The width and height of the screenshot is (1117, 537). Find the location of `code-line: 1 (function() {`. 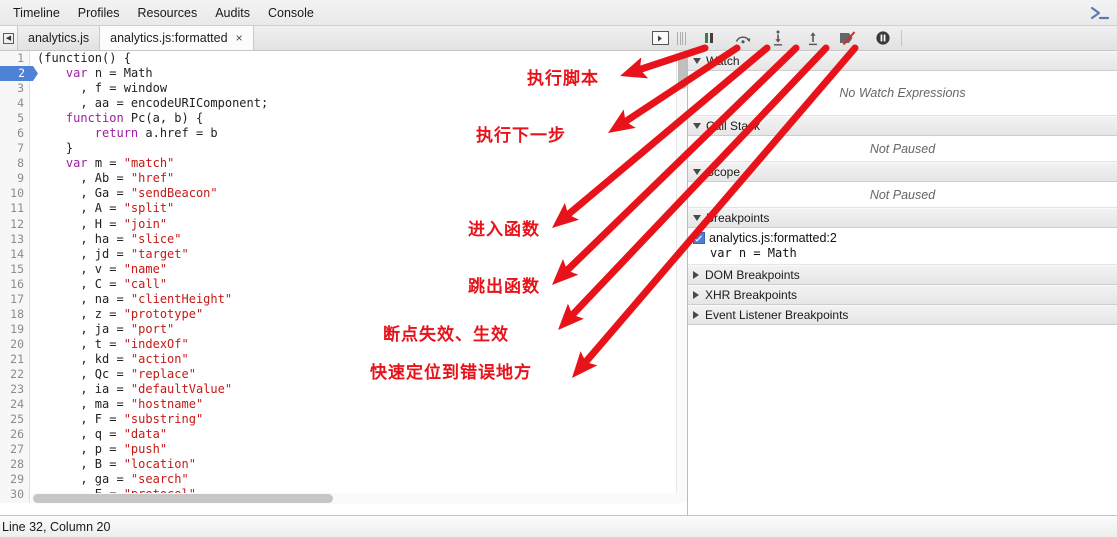

code-line: 1 (function() { is located at coordinates (134, 59).